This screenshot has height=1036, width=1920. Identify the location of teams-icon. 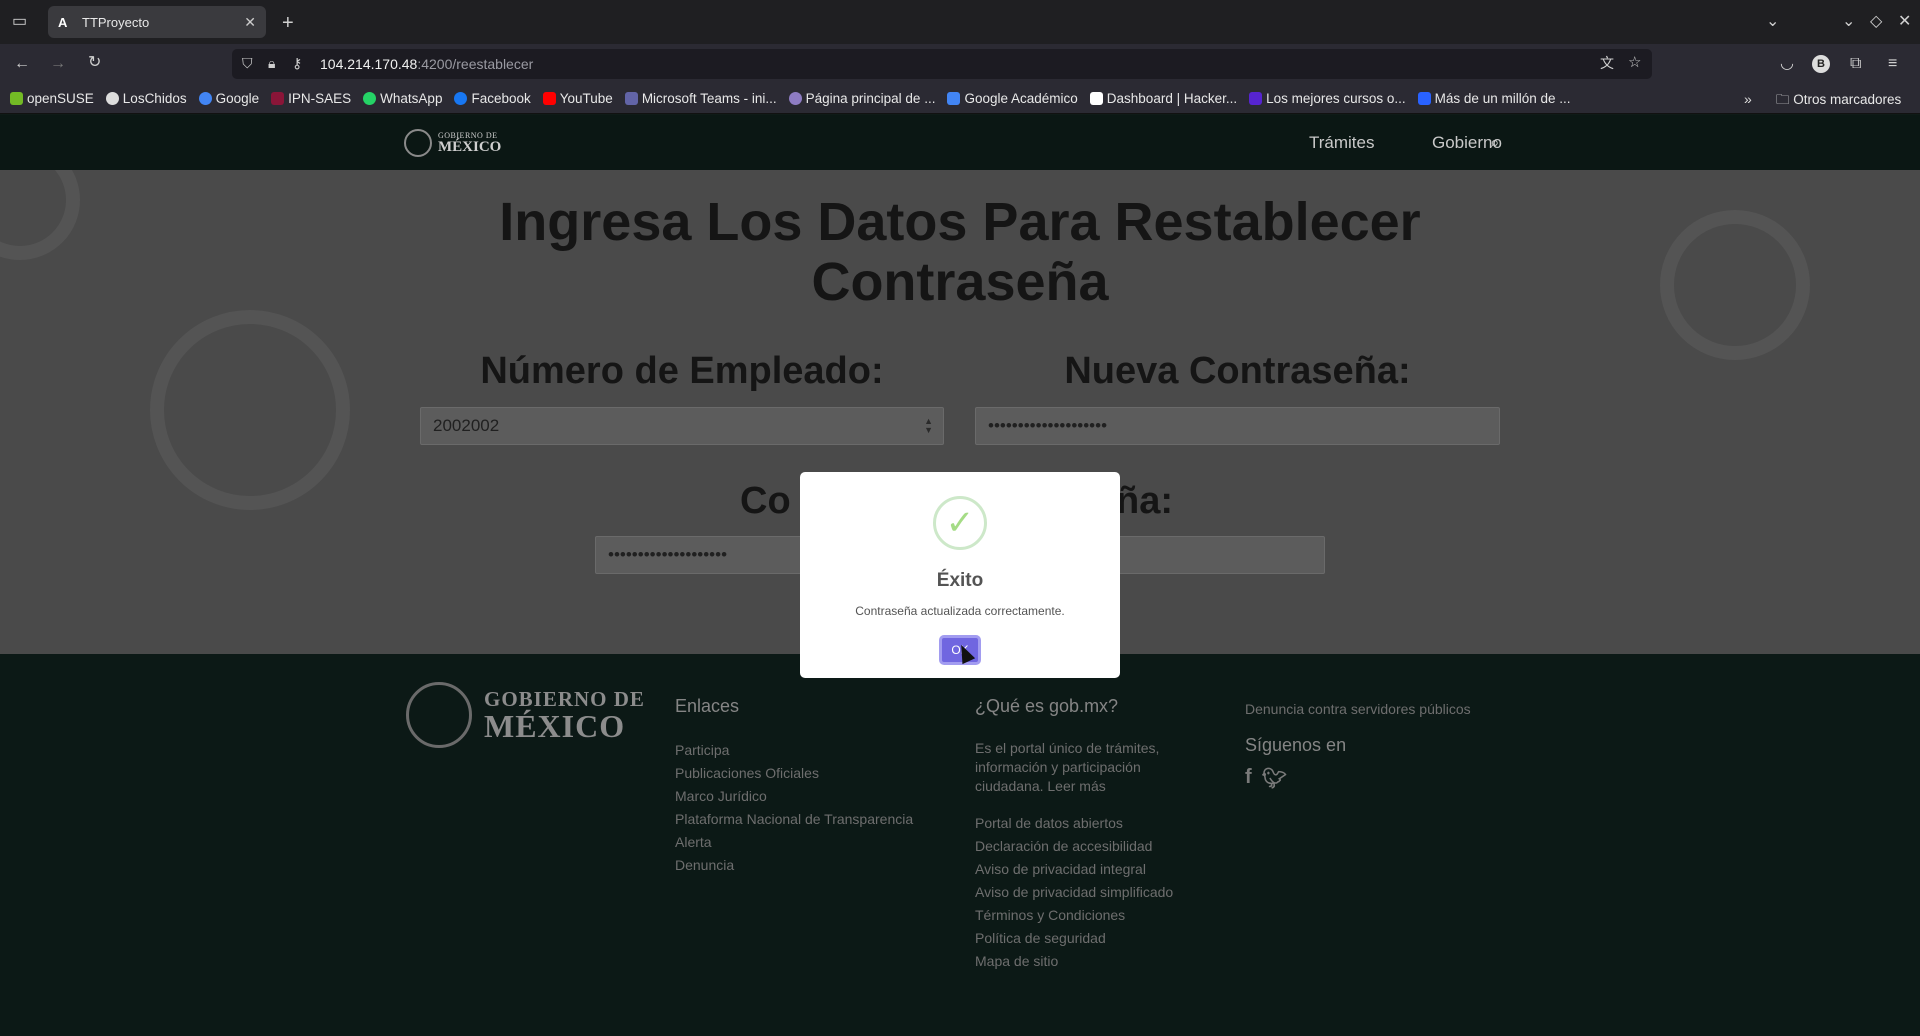
(631, 98).